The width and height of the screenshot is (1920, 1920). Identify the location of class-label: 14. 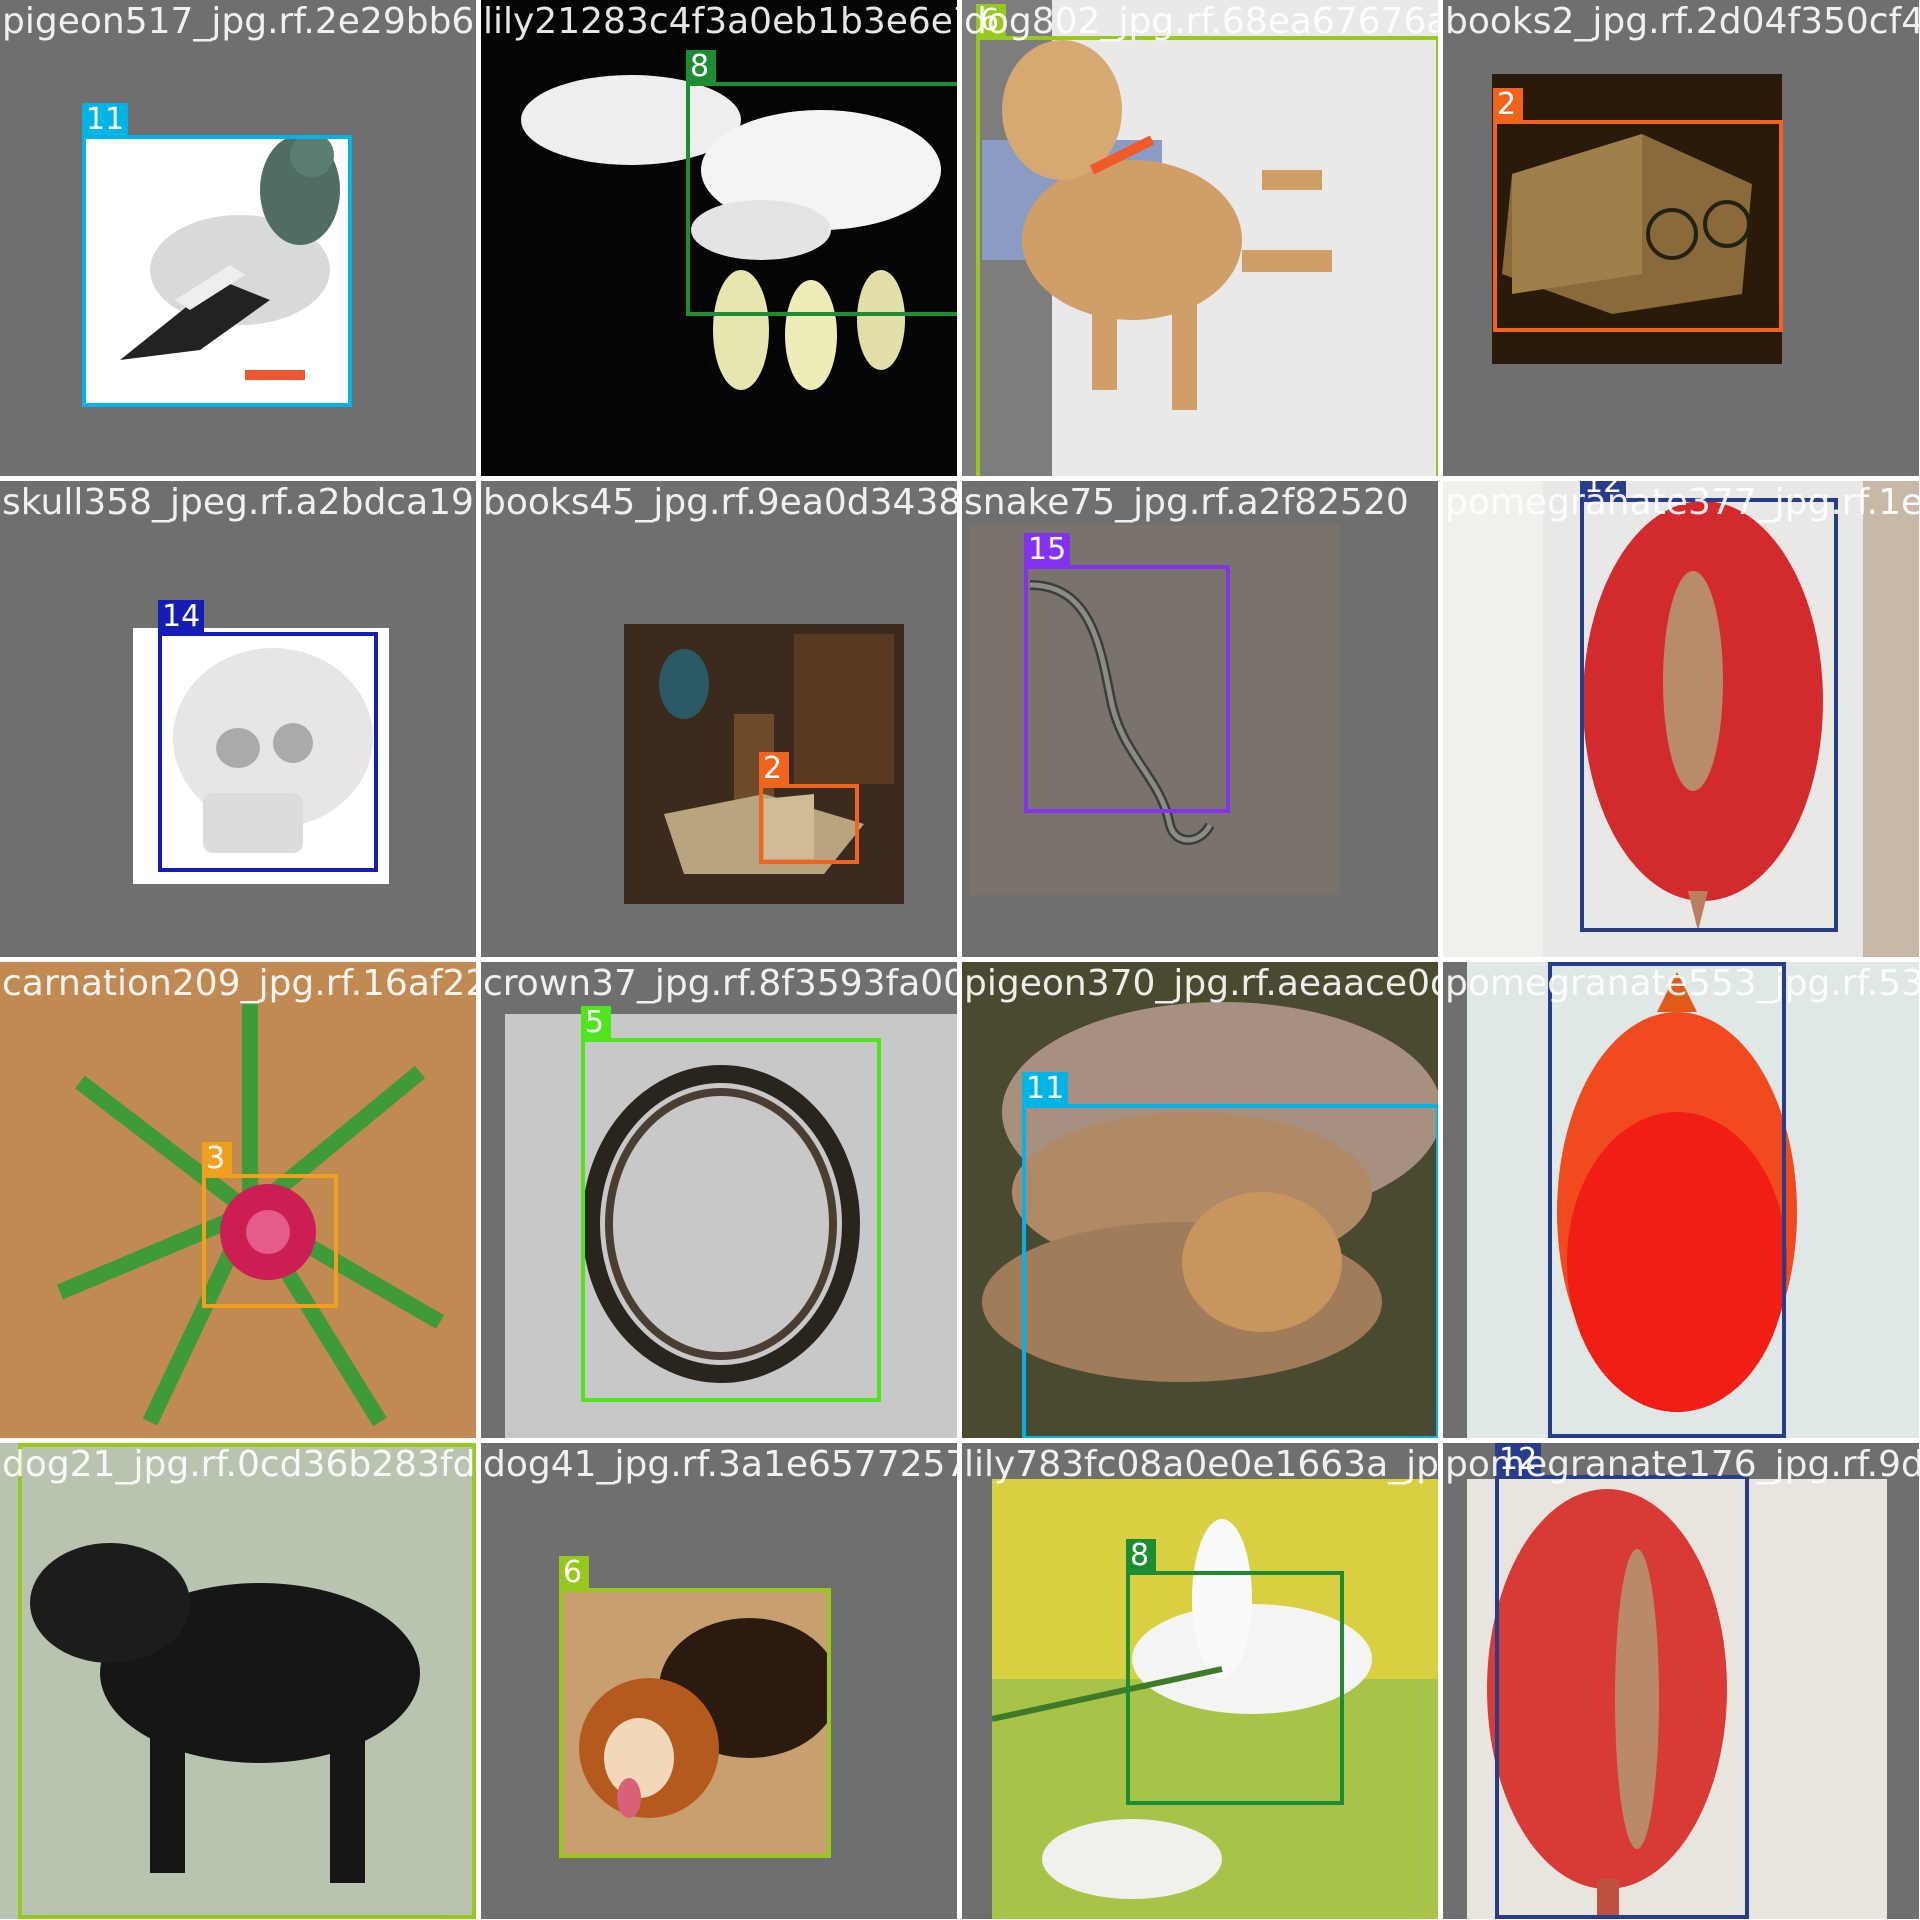
(181, 617).